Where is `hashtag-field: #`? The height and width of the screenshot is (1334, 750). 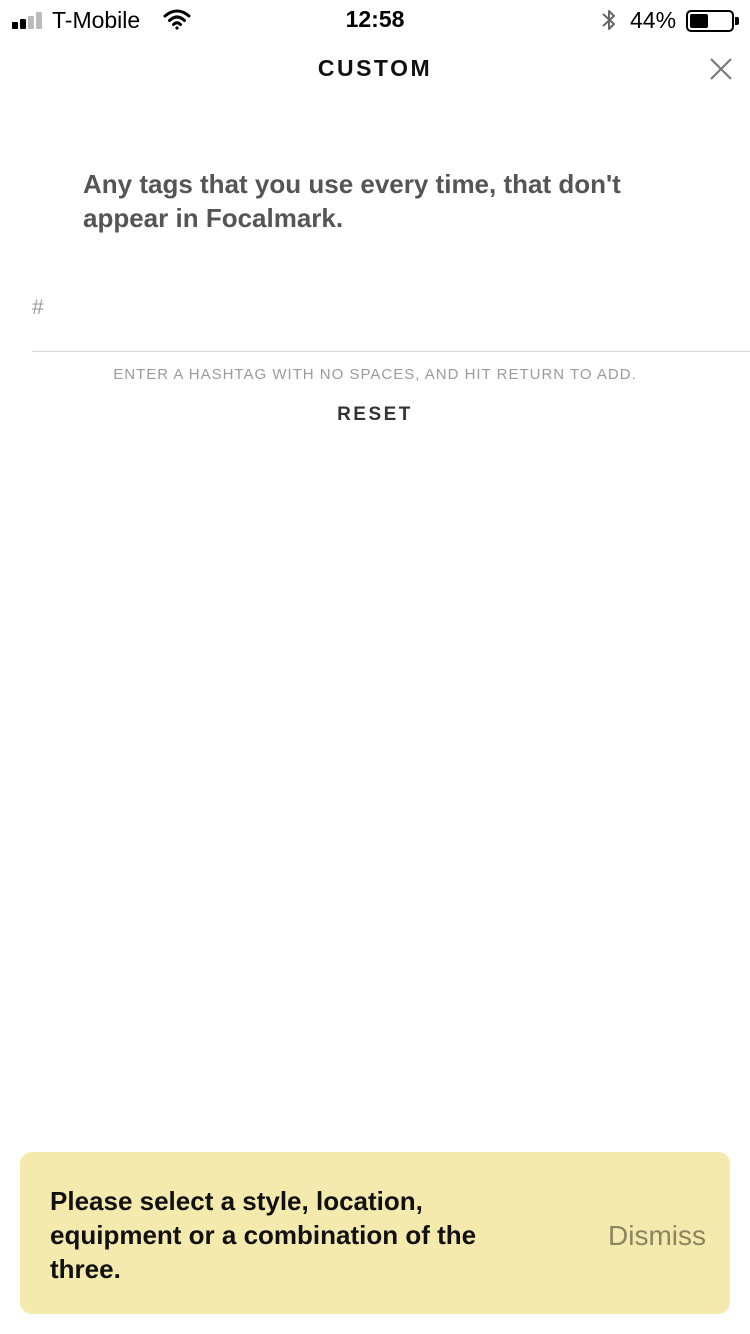
hashtag-field: # is located at coordinates (391, 317).